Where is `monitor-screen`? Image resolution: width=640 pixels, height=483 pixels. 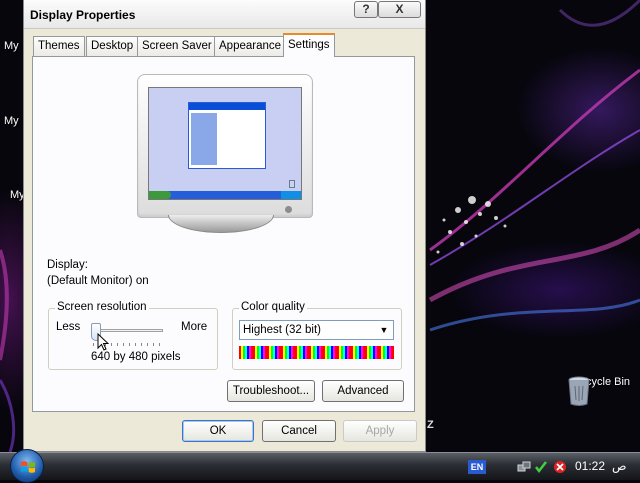
monitor-screen is located at coordinates (225, 143).